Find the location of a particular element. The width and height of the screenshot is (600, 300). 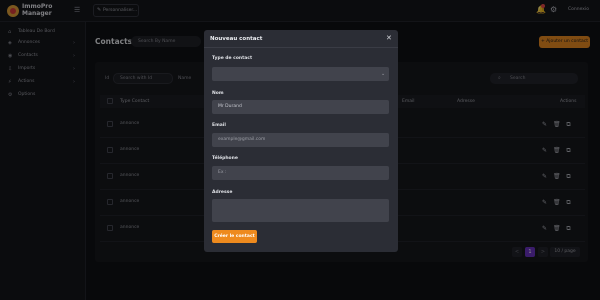

modal-title: Nouveau contact is located at coordinates (236, 39).